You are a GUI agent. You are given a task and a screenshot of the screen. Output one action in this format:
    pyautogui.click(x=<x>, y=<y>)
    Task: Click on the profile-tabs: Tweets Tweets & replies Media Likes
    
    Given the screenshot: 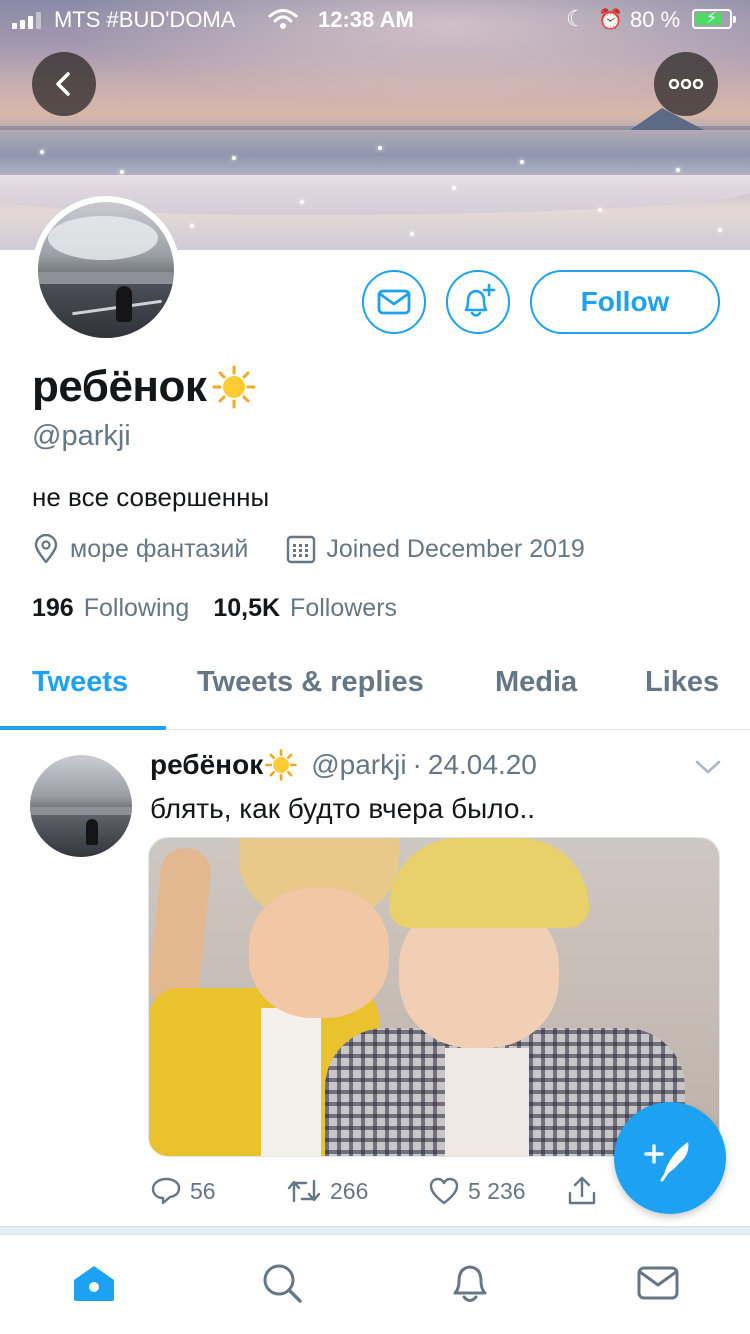 What is the action you would take?
    pyautogui.click(x=375, y=685)
    